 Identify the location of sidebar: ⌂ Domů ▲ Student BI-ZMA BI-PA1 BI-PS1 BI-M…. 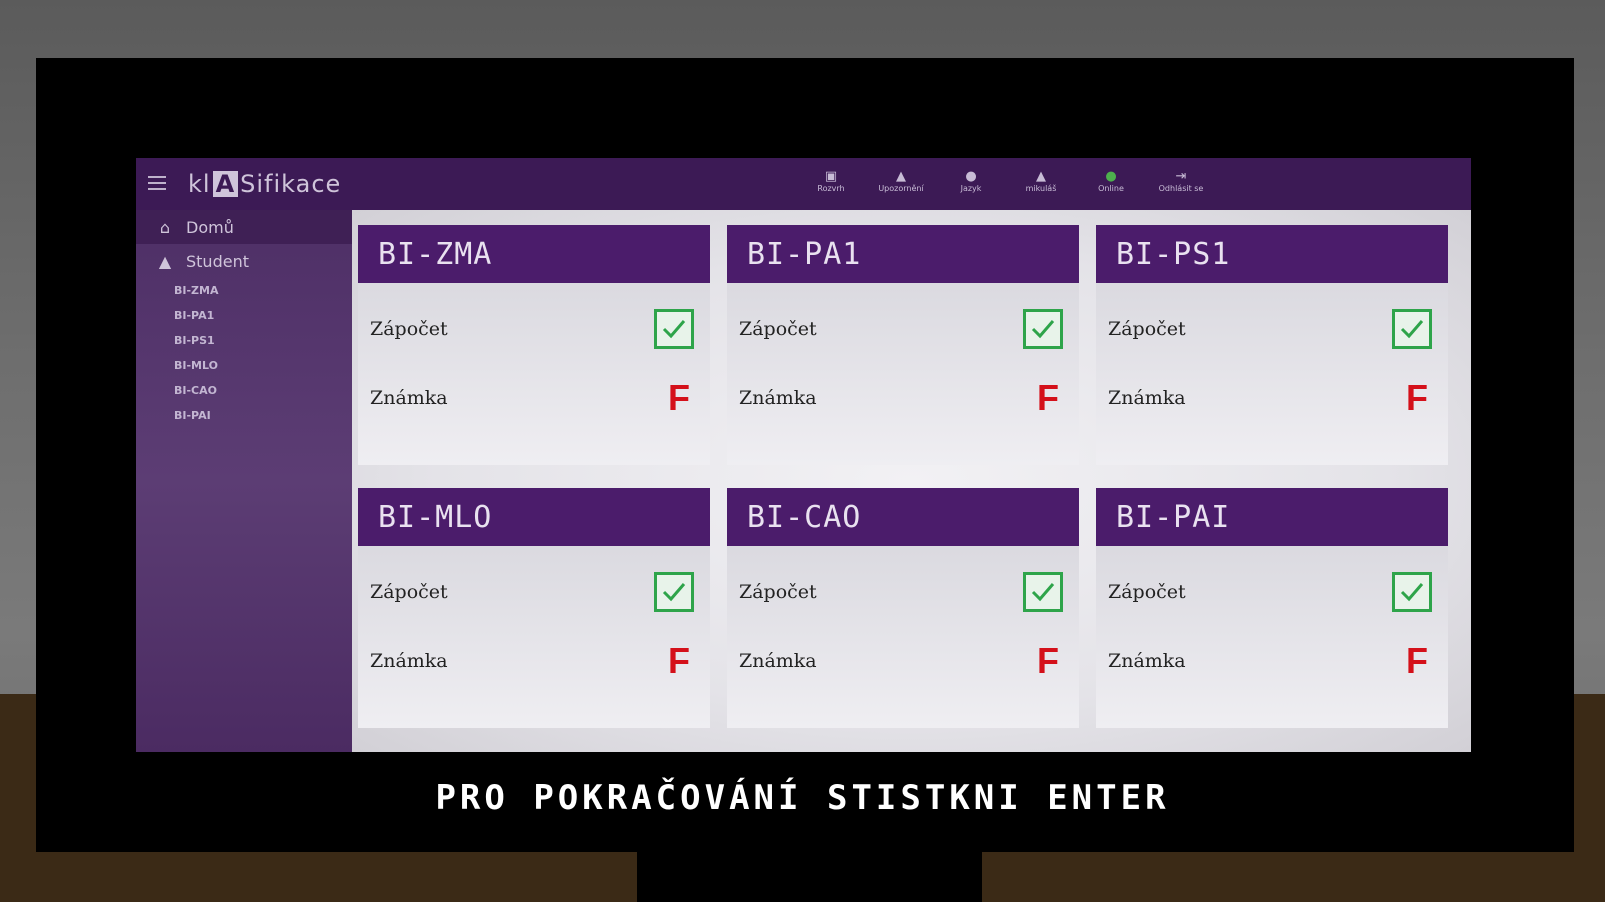
(244, 481).